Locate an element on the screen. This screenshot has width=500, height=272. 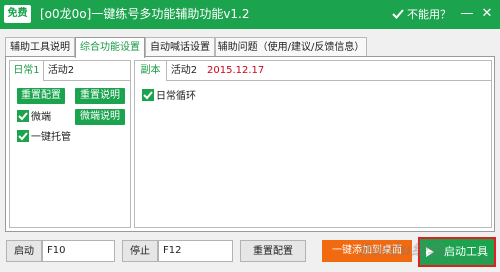
help-link: 不能用？ is located at coordinates (429, 14).